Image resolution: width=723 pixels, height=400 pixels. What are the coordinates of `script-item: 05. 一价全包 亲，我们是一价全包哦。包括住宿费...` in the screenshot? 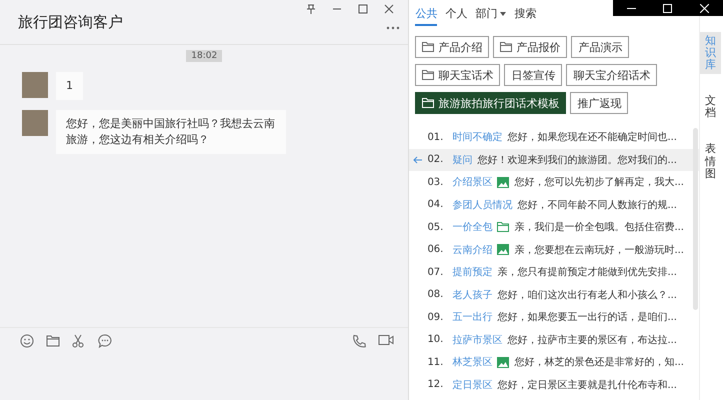 It's located at (554, 227).